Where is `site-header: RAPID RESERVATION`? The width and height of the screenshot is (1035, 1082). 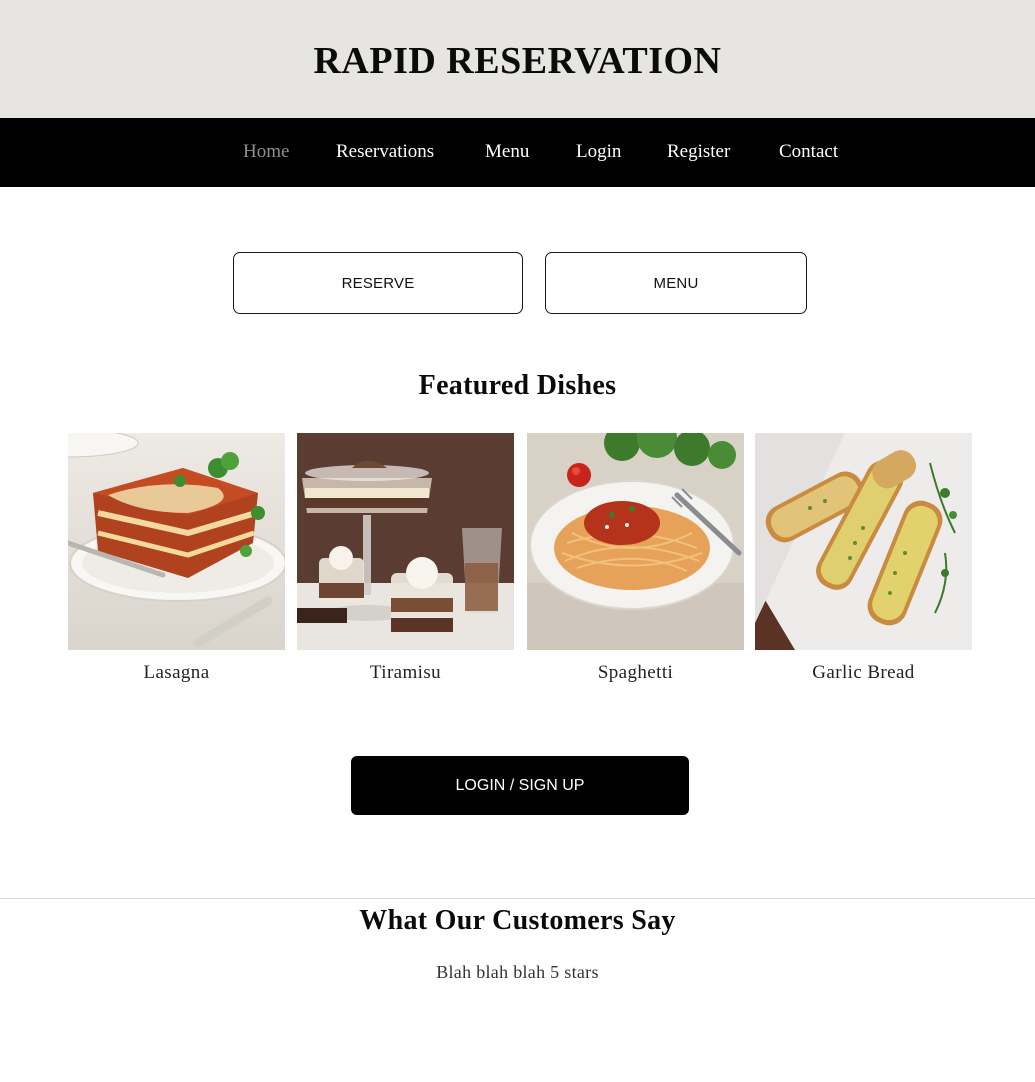
site-header: RAPID RESERVATION is located at coordinates (517, 59).